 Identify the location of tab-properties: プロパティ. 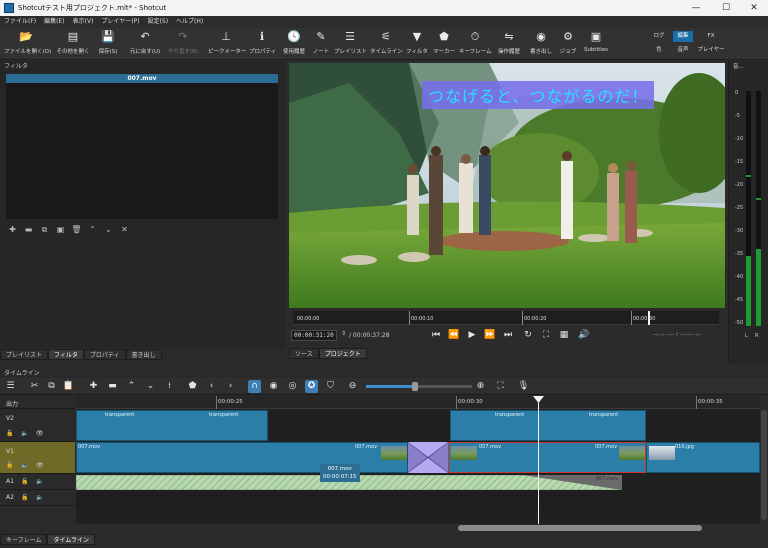
(104, 354).